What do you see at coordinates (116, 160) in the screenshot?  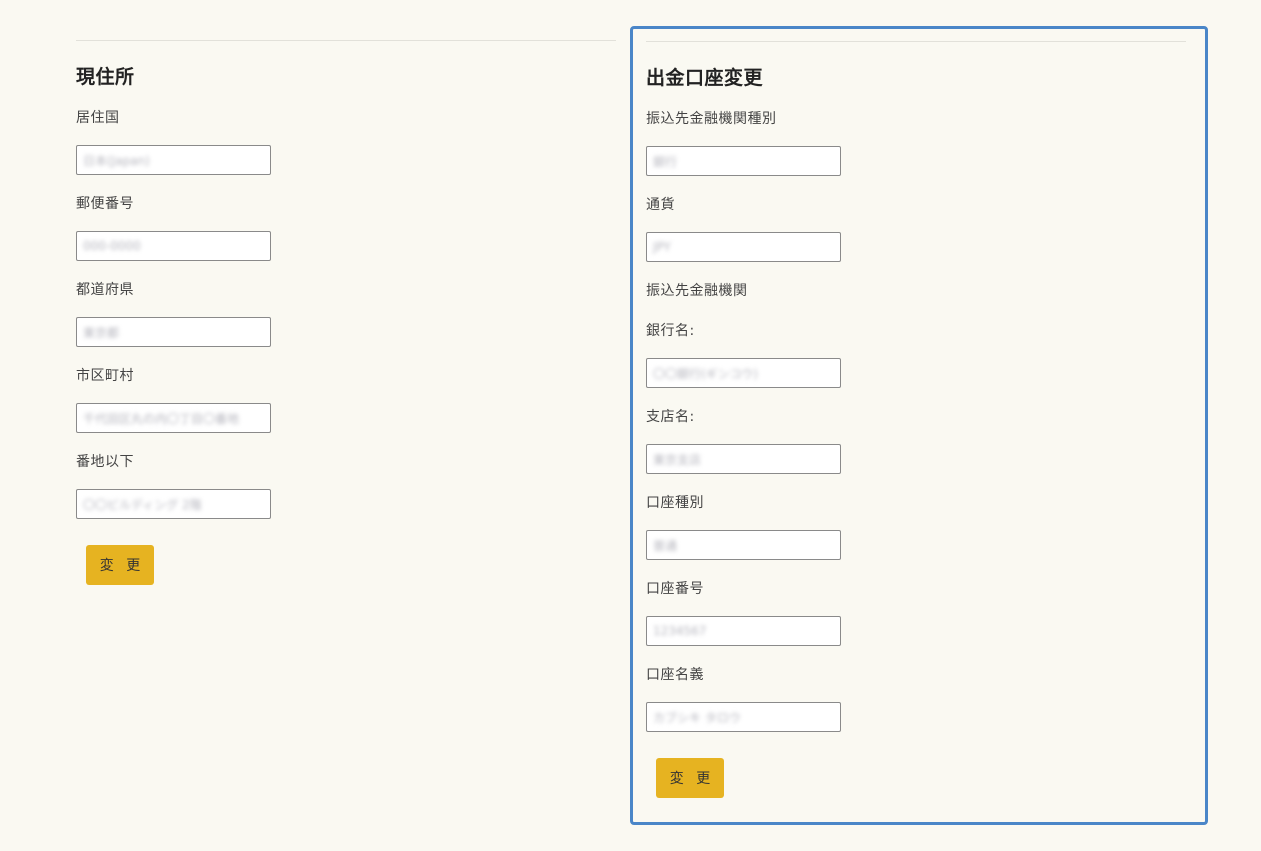 I see `country-value: 日本(Japan)` at bounding box center [116, 160].